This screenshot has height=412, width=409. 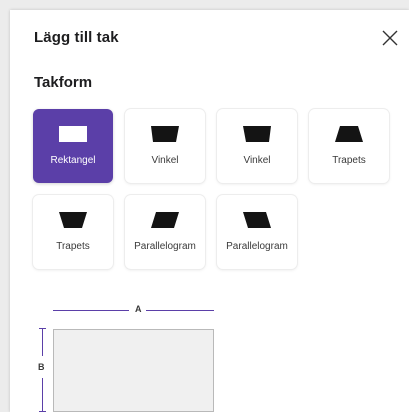 What do you see at coordinates (257, 146) in the screenshot?
I see `shape-option-vinkel-2: Vinkel` at bounding box center [257, 146].